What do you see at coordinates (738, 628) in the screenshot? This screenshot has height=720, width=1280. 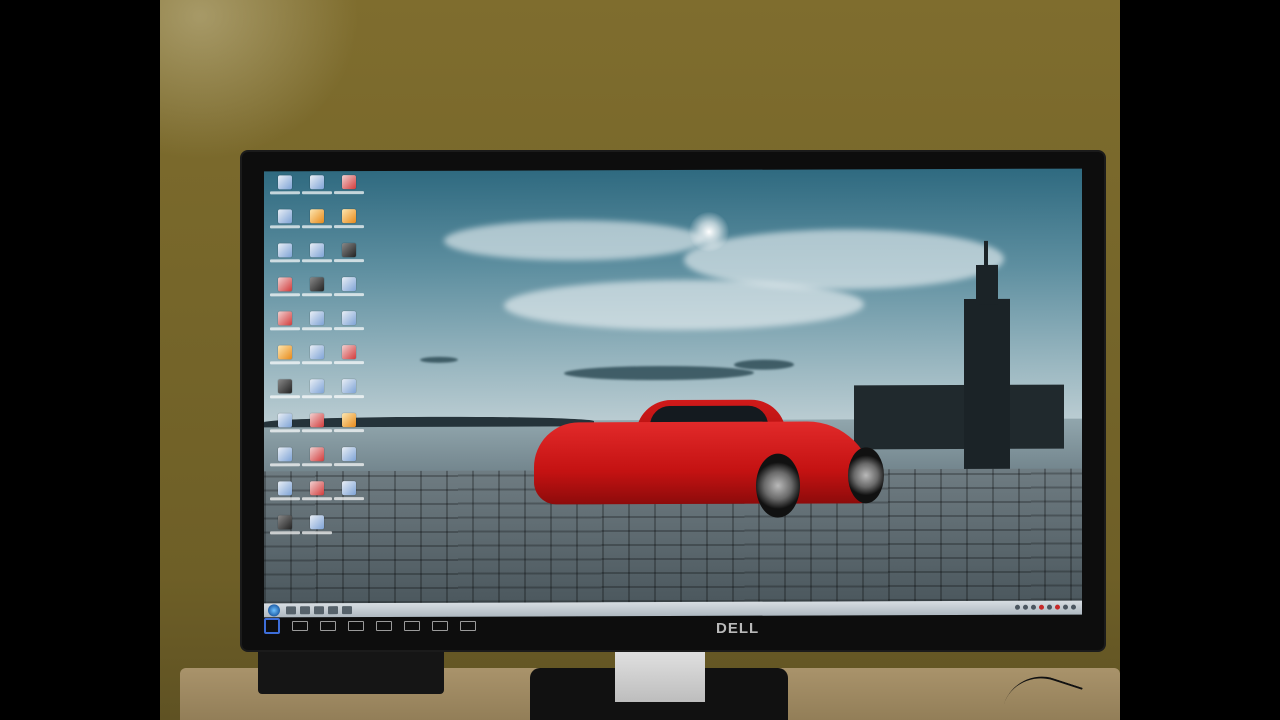 I see `dell-logo: DELL` at bounding box center [738, 628].